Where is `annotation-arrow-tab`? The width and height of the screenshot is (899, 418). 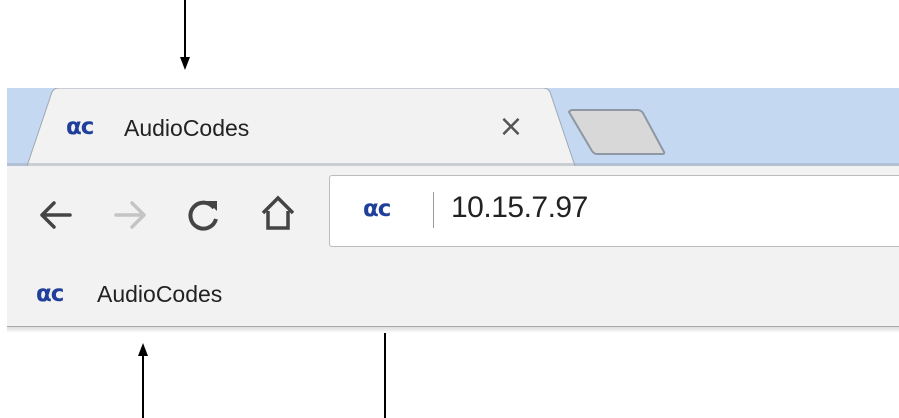 annotation-arrow-tab is located at coordinates (185, 29).